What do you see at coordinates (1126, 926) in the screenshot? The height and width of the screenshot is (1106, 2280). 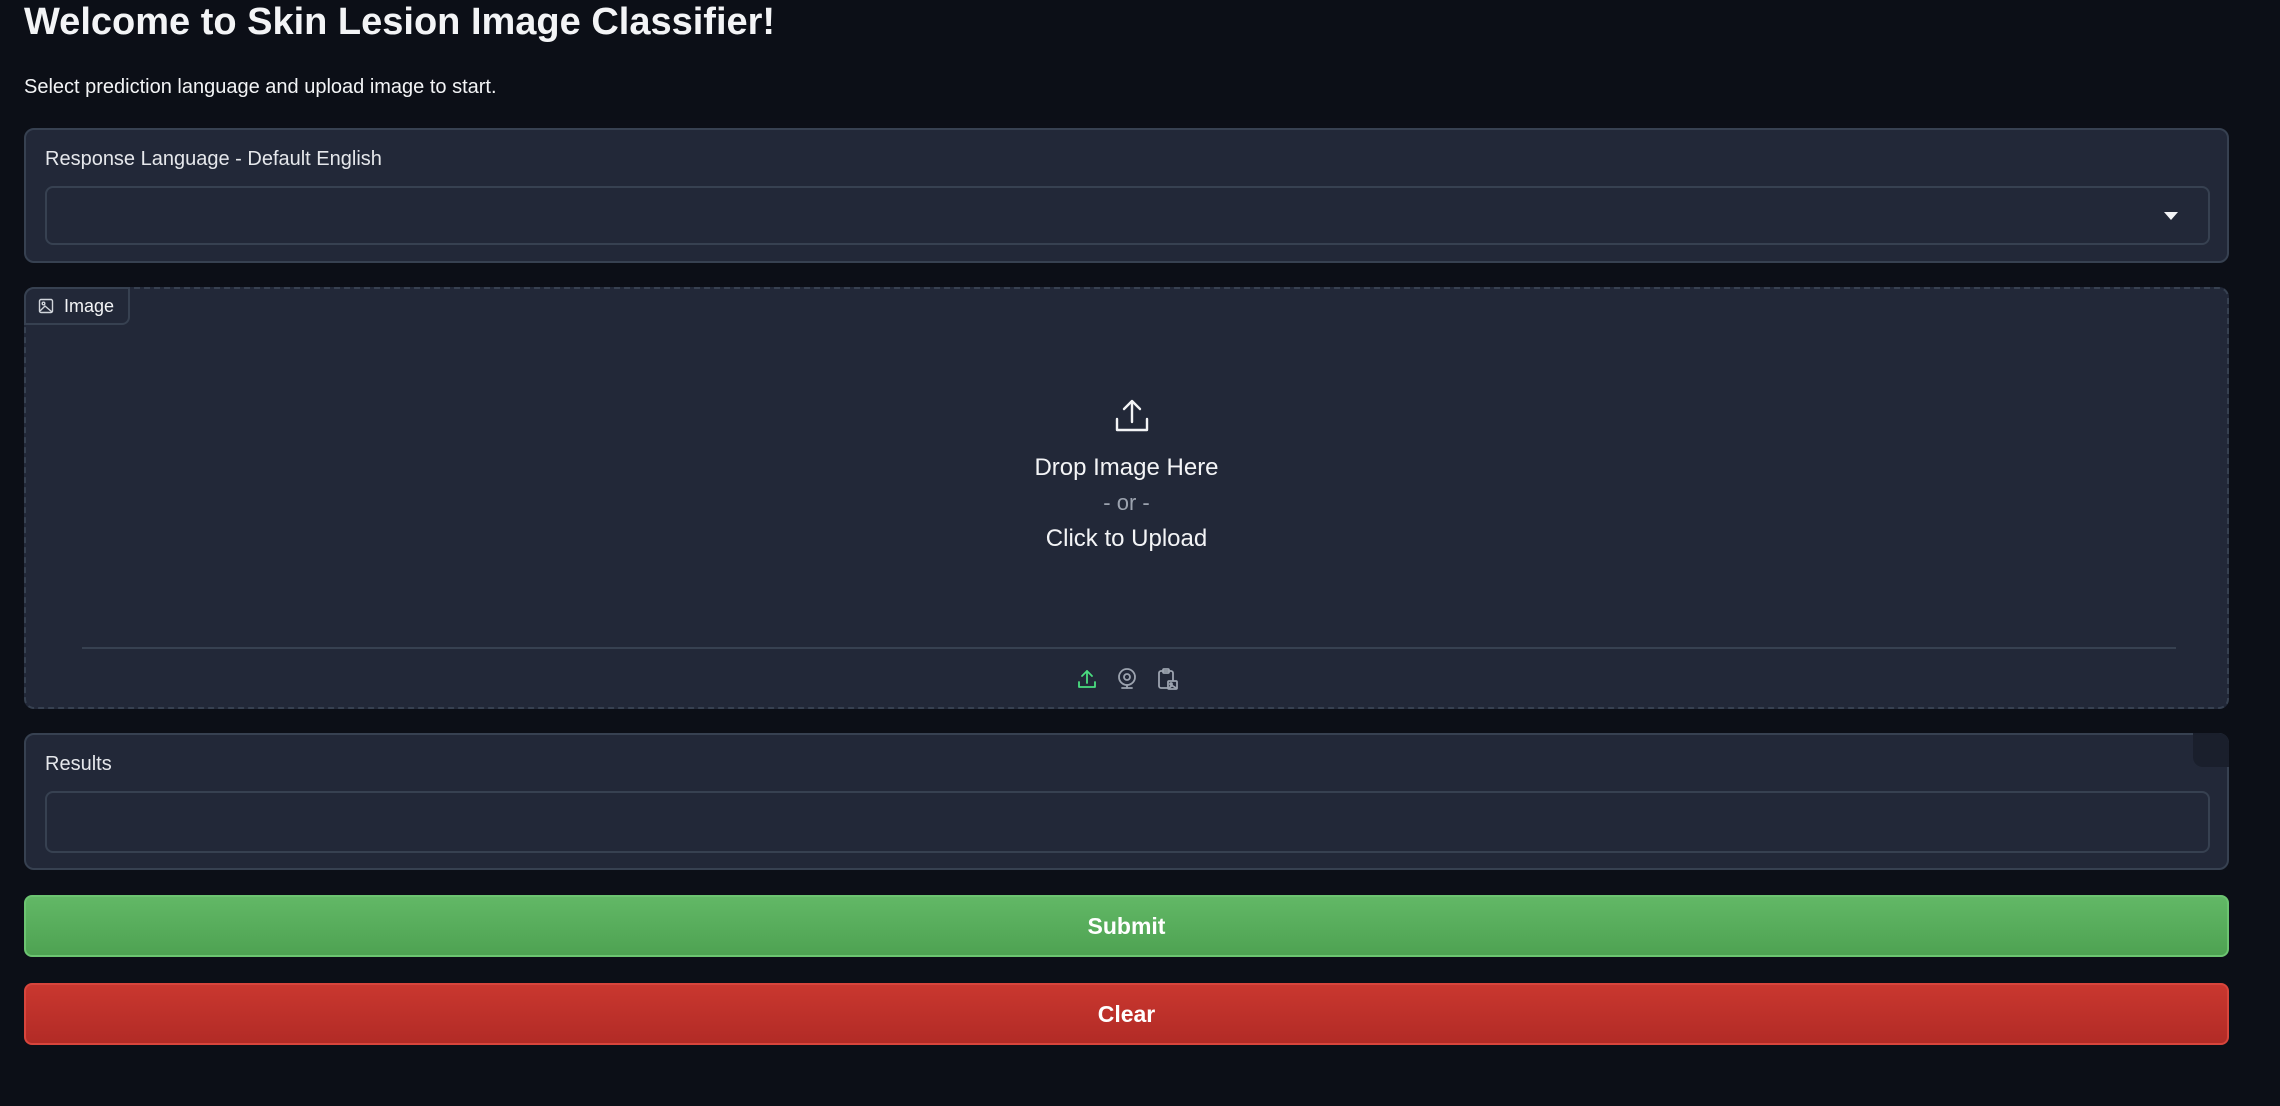 I see `submit-button: Submit` at bounding box center [1126, 926].